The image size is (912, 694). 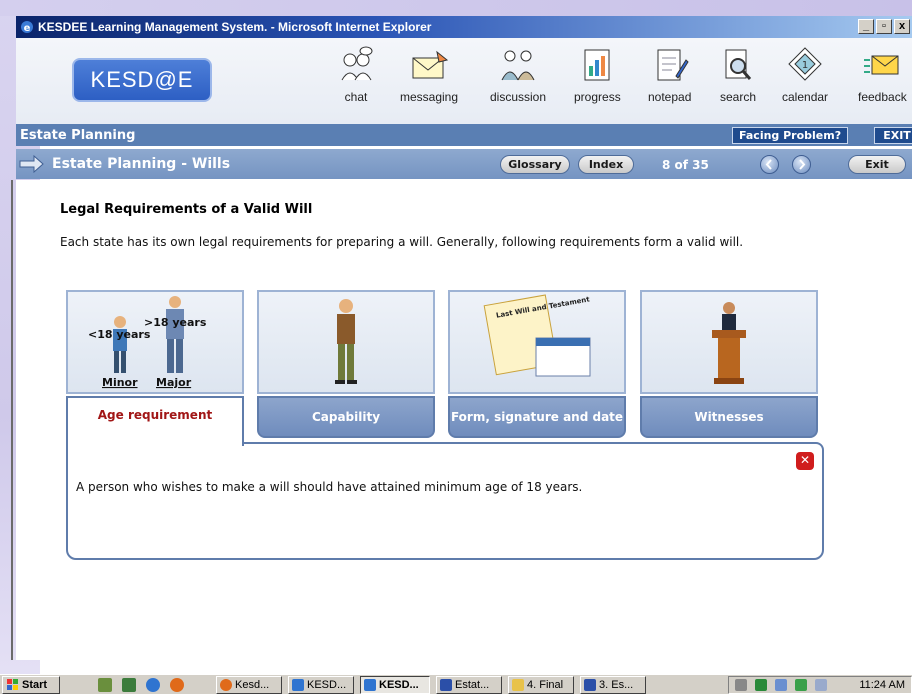 I want to click on toolbar-messaging: messaging, so click(x=429, y=75).